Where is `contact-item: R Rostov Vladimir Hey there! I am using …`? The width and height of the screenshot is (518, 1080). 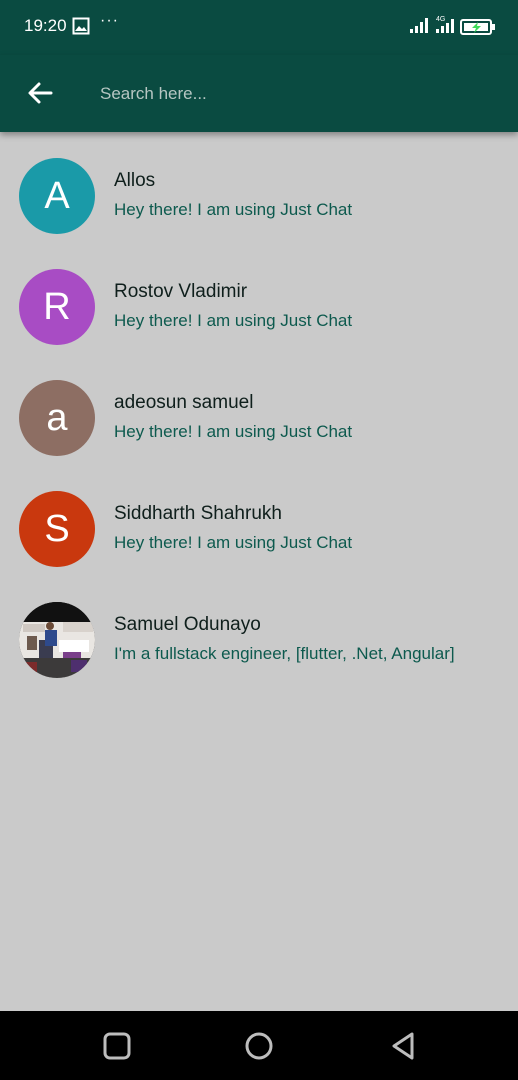 contact-item: R Rostov Vladimir Hey there! I am using … is located at coordinates (259, 298).